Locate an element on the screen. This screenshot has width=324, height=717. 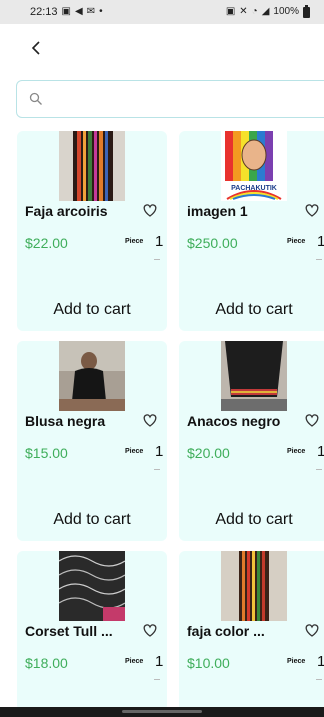
product-card: Corset Tull ... $18.00 Piece 1 is located at coordinates (92, 631).